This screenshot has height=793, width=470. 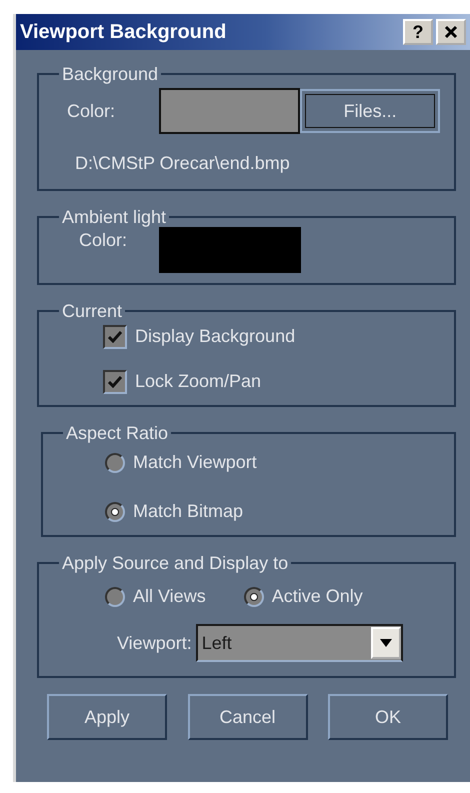 What do you see at coordinates (92, 311) in the screenshot?
I see `group-label: Current` at bounding box center [92, 311].